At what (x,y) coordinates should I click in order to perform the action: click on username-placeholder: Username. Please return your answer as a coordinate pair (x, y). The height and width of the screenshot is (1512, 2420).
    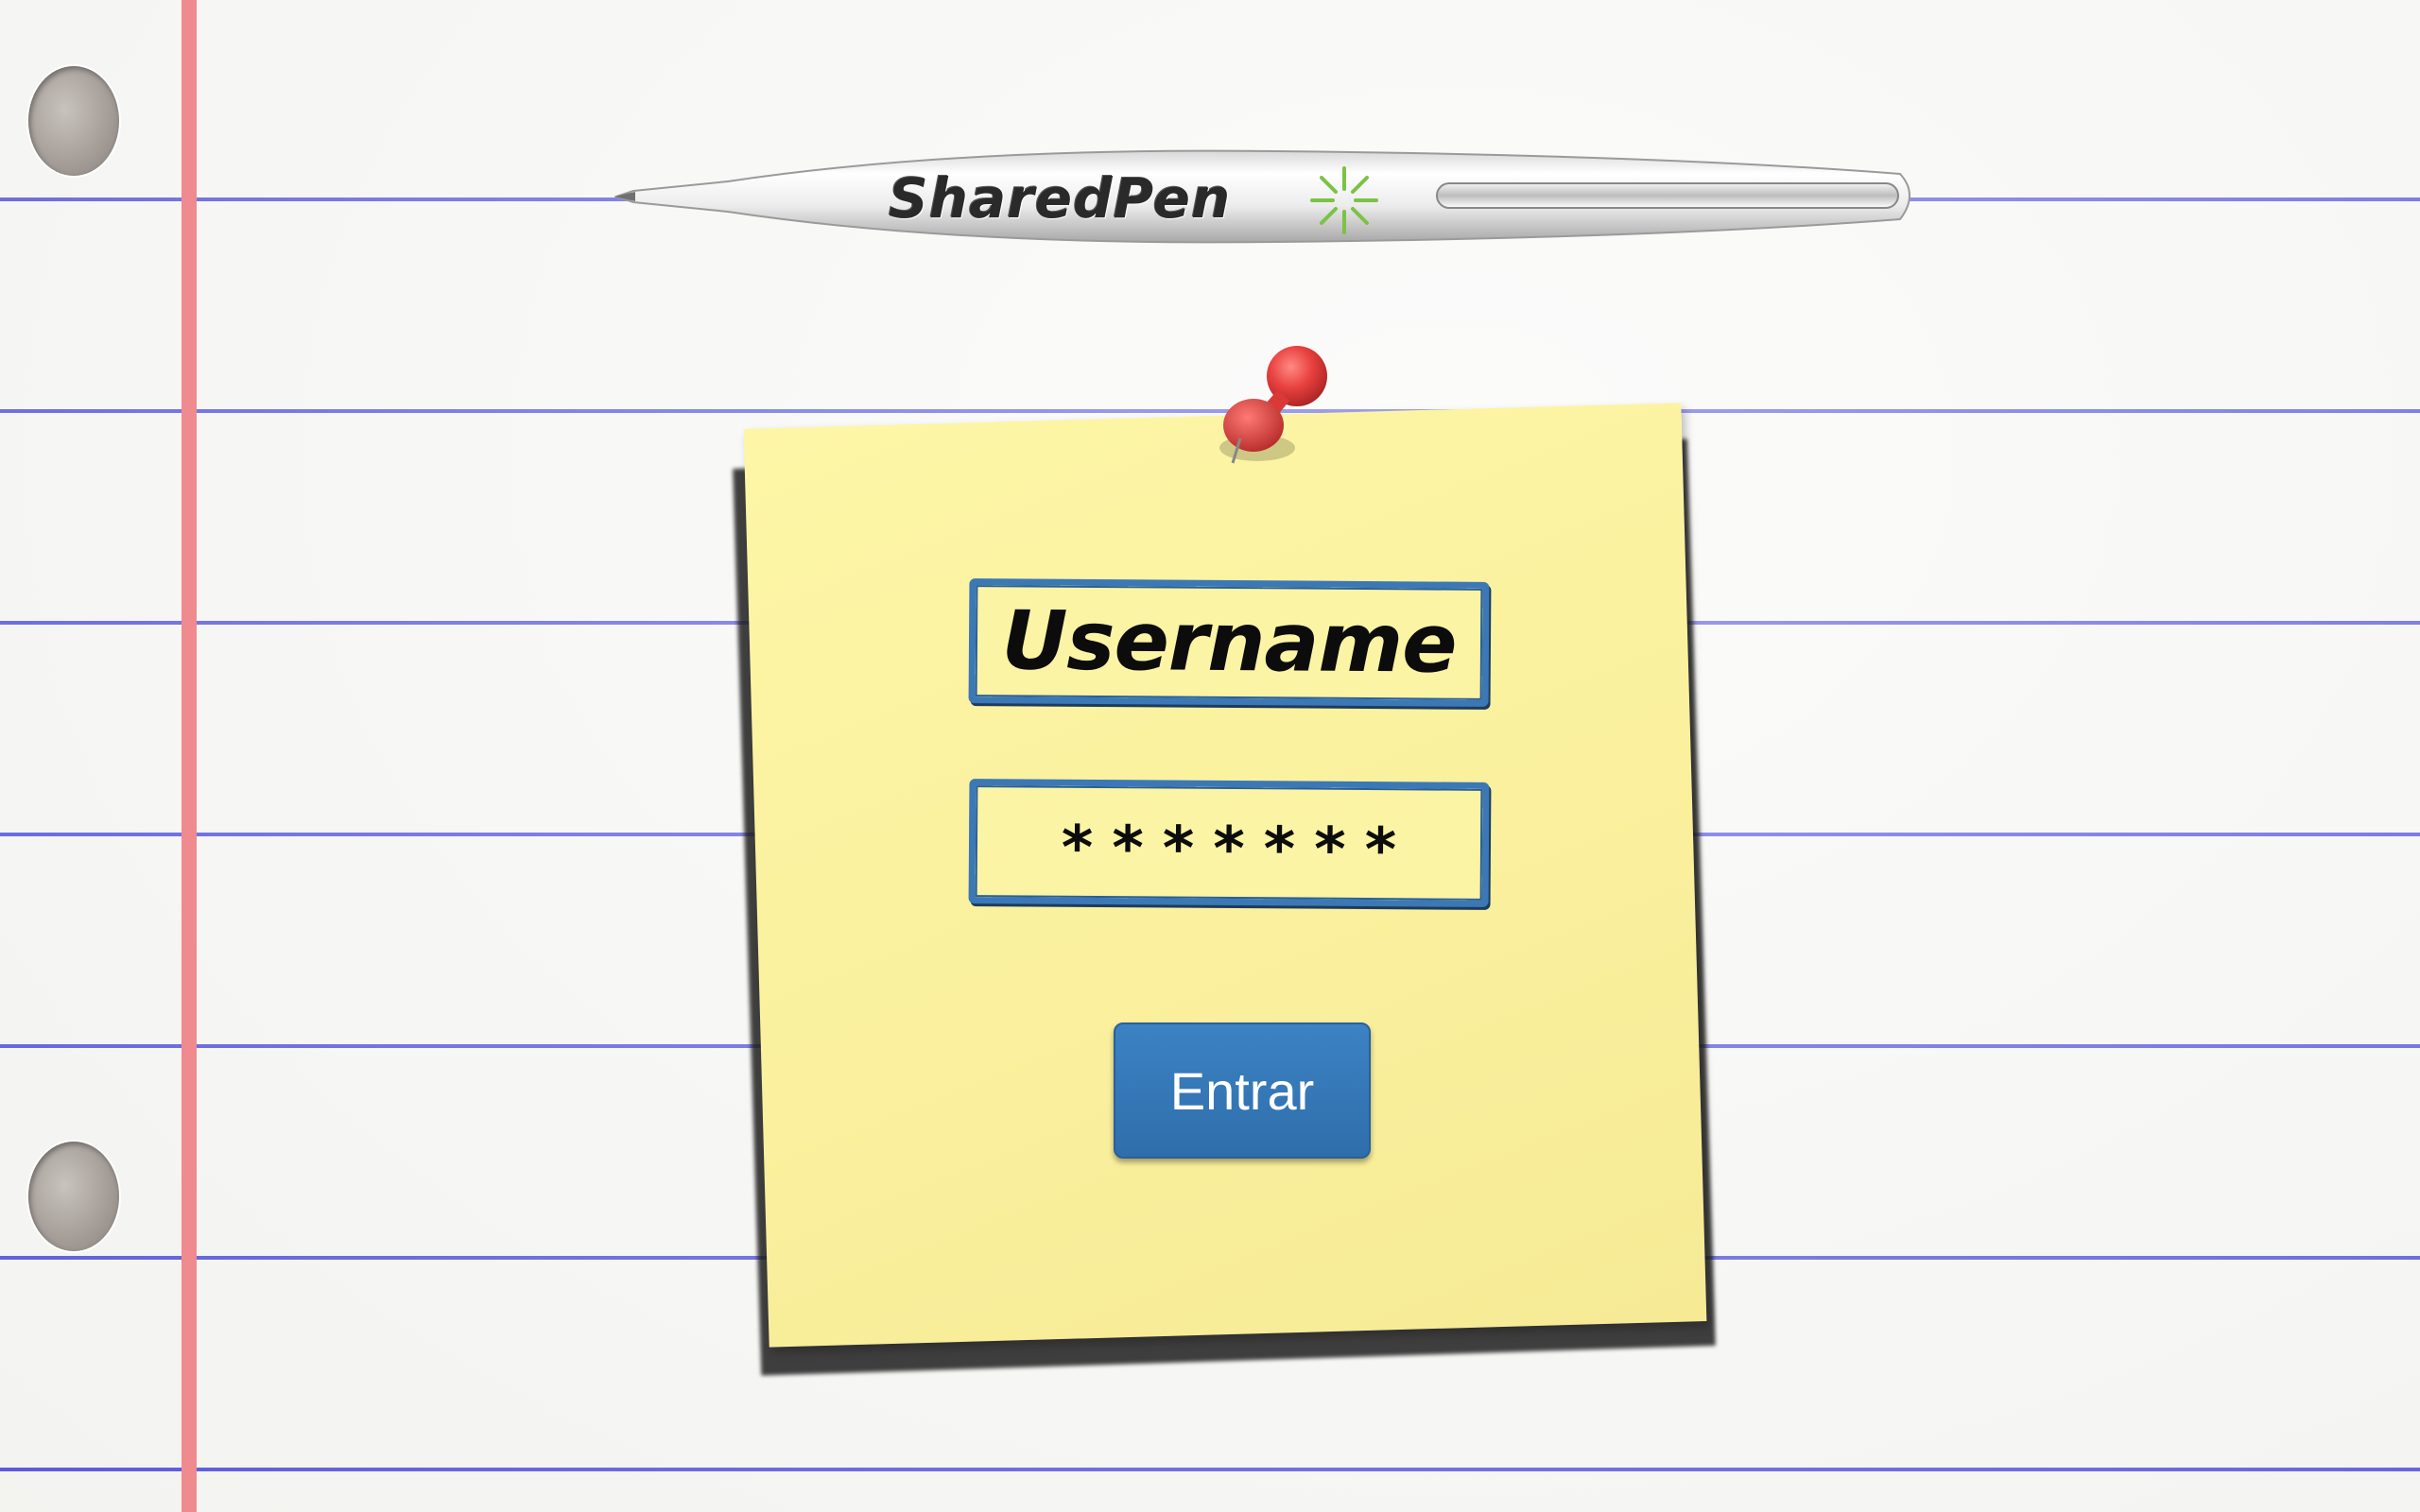
    Looking at the image, I should click on (1229, 642).